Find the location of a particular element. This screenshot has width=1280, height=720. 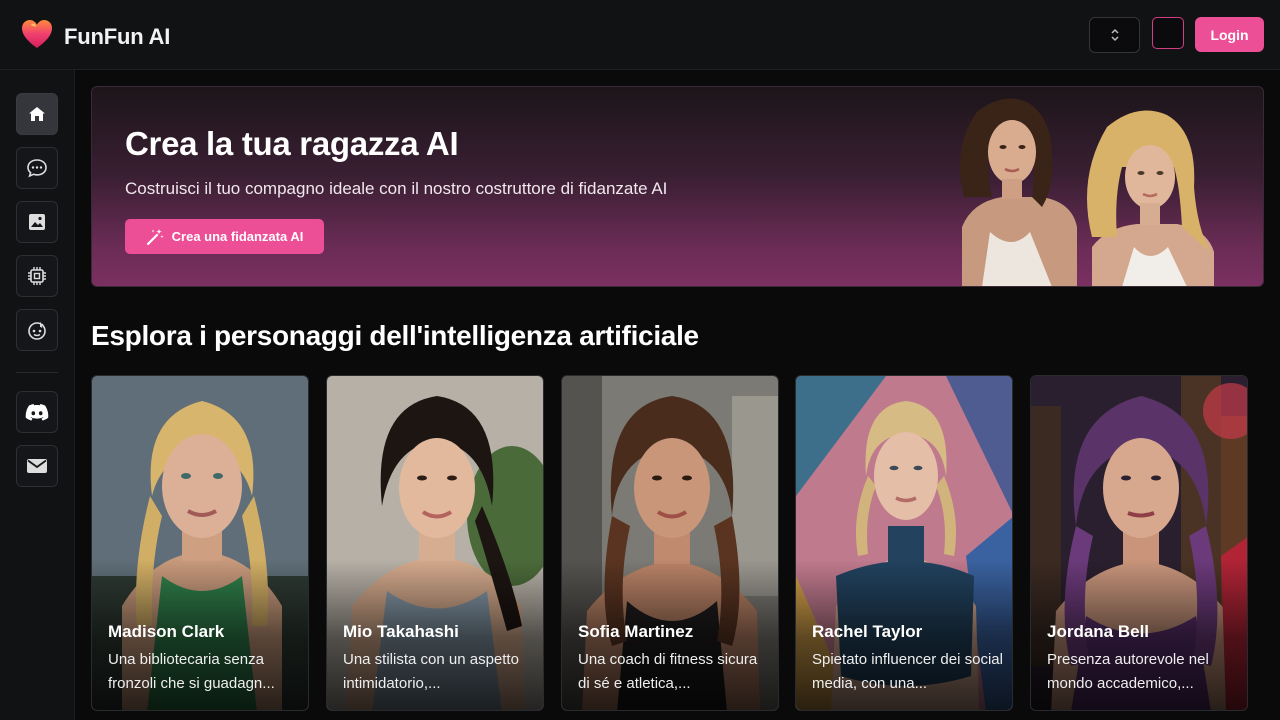

chip-icon is located at coordinates (37, 276).